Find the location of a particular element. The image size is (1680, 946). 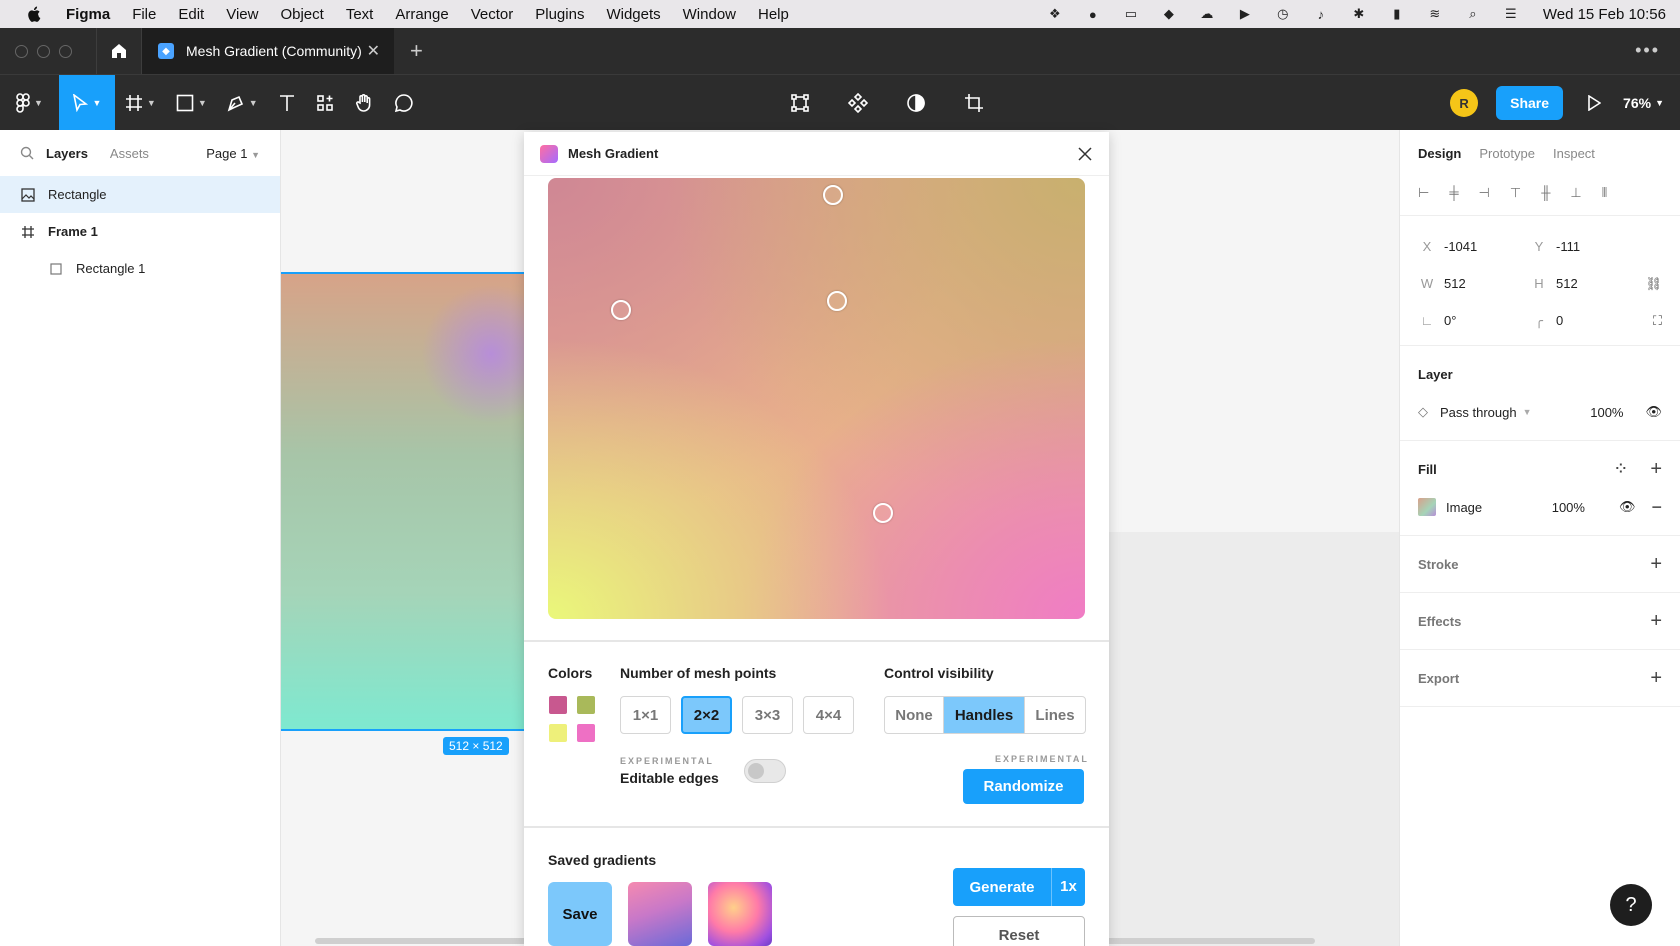

clock: Wed 15 Feb 10:56 is located at coordinates (1604, 14).